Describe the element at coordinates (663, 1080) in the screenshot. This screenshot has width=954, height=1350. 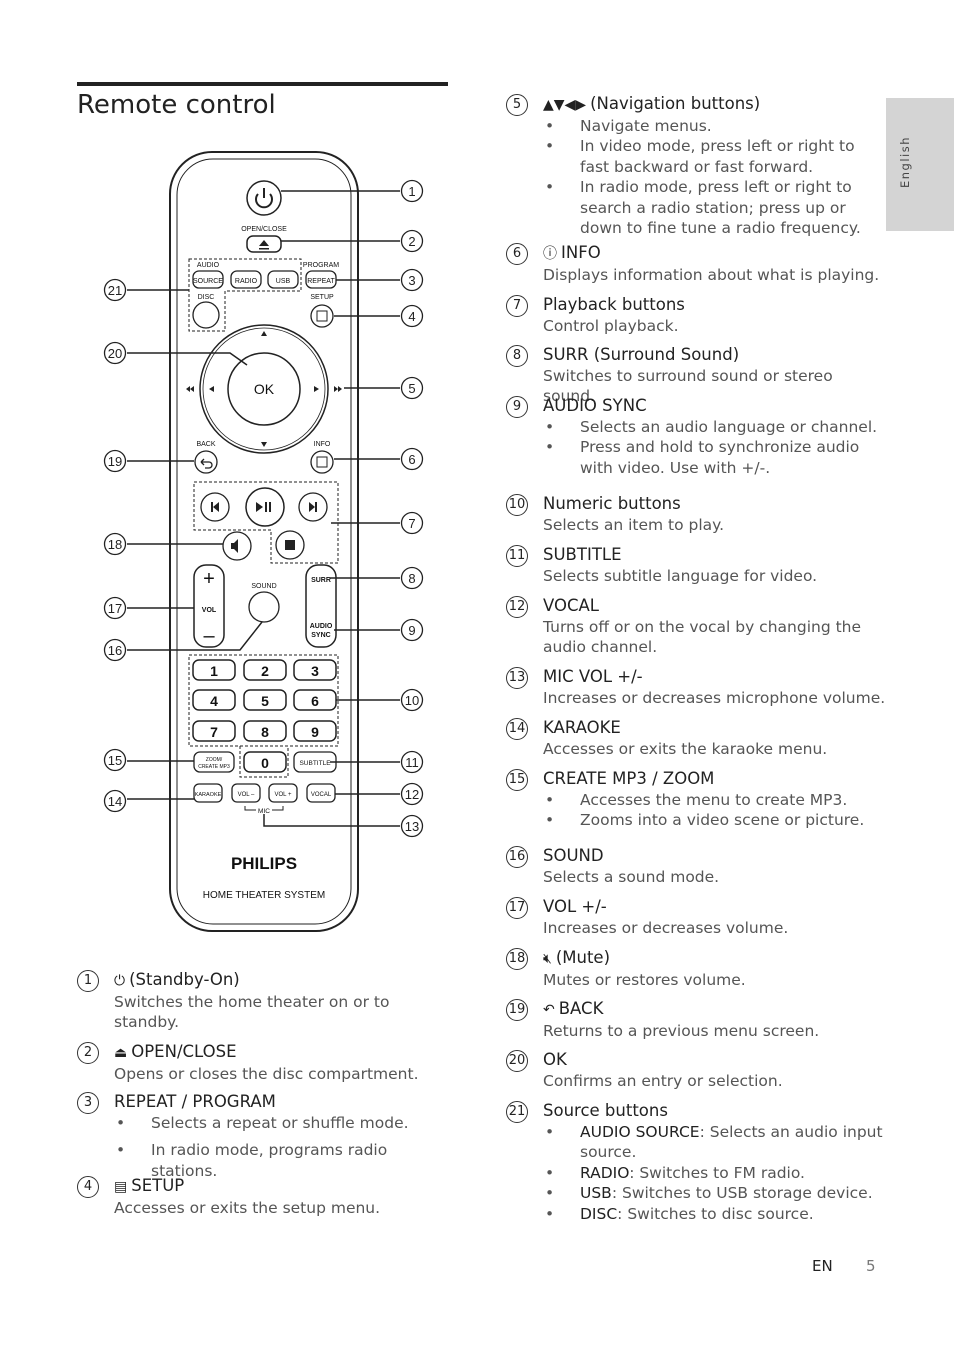
I see `item-description: Confirms an entry or selection.` at that location.